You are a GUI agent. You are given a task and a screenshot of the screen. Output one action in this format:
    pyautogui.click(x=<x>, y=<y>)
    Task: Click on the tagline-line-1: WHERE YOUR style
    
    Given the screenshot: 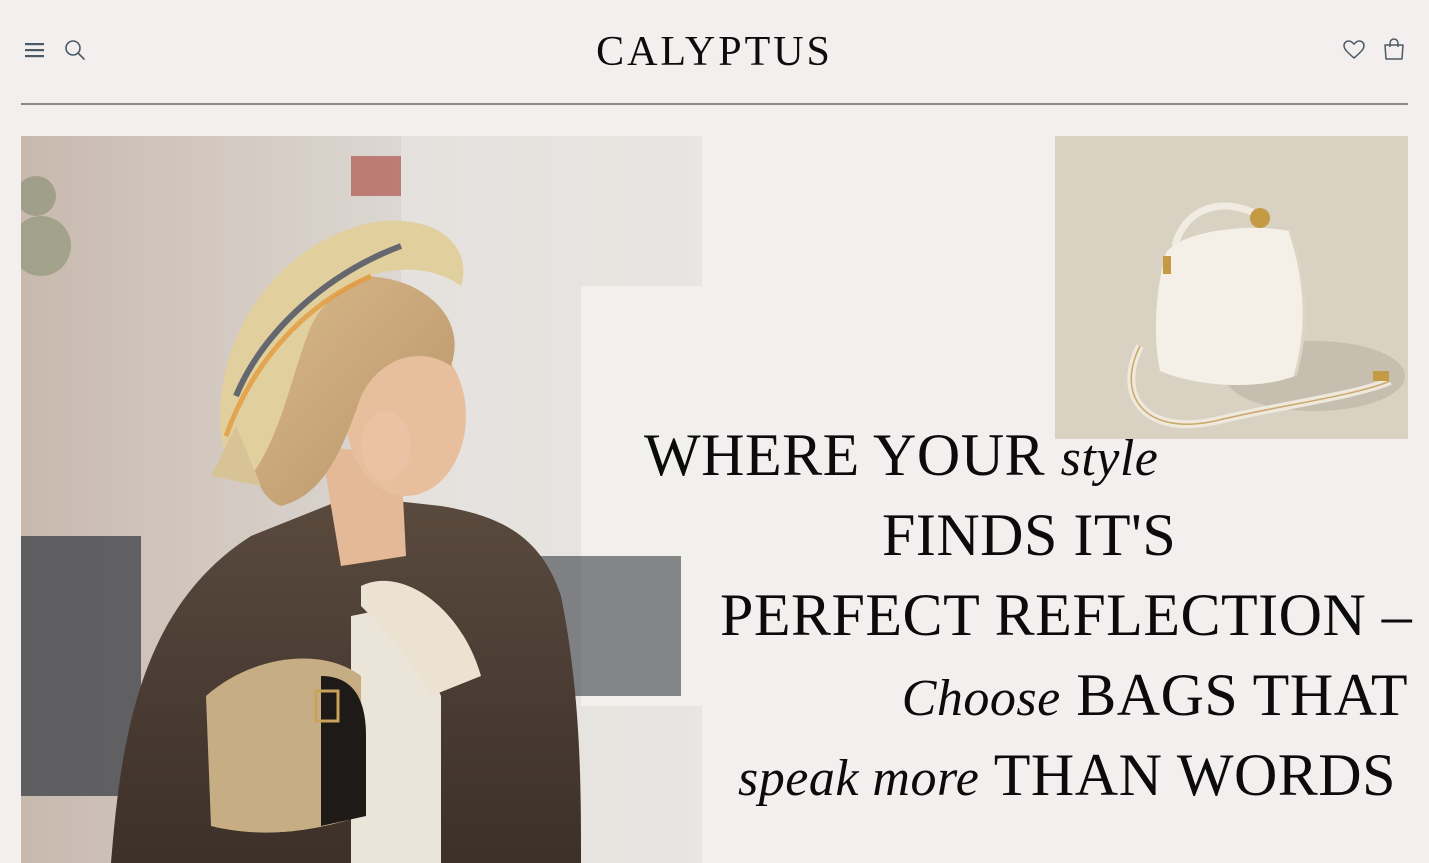 What is the action you would take?
    pyautogui.click(x=901, y=457)
    